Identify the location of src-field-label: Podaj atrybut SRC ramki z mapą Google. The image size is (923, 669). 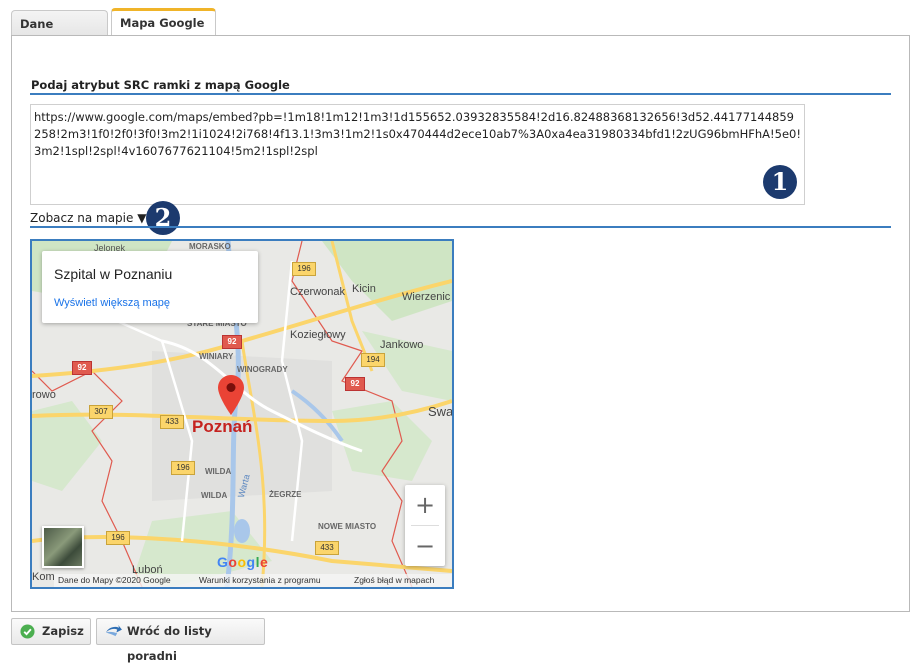
(160, 85).